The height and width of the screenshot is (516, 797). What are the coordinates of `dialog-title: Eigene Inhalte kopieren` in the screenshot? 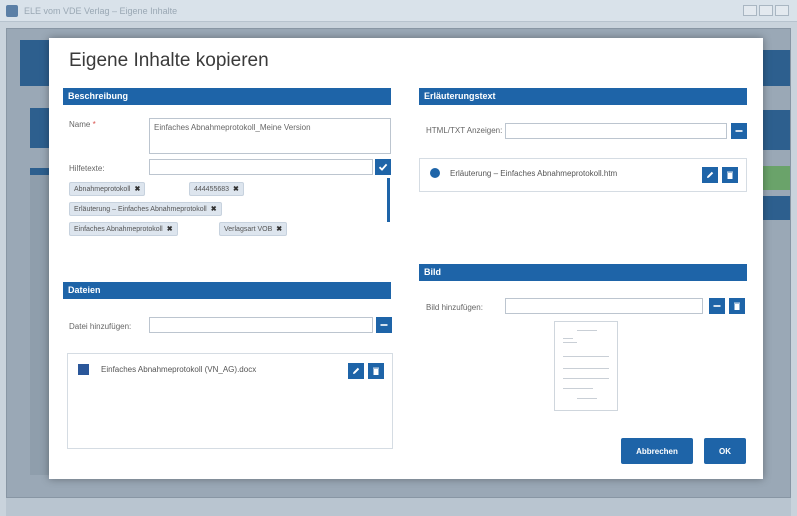 It's located at (169, 60).